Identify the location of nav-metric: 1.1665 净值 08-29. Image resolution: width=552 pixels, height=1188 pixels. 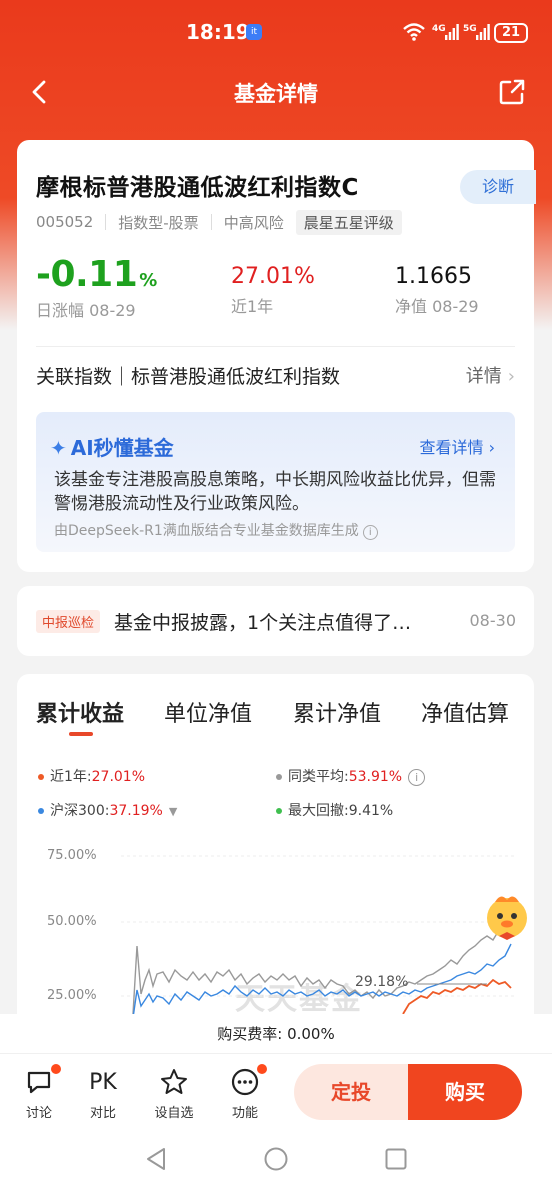
(437, 290).